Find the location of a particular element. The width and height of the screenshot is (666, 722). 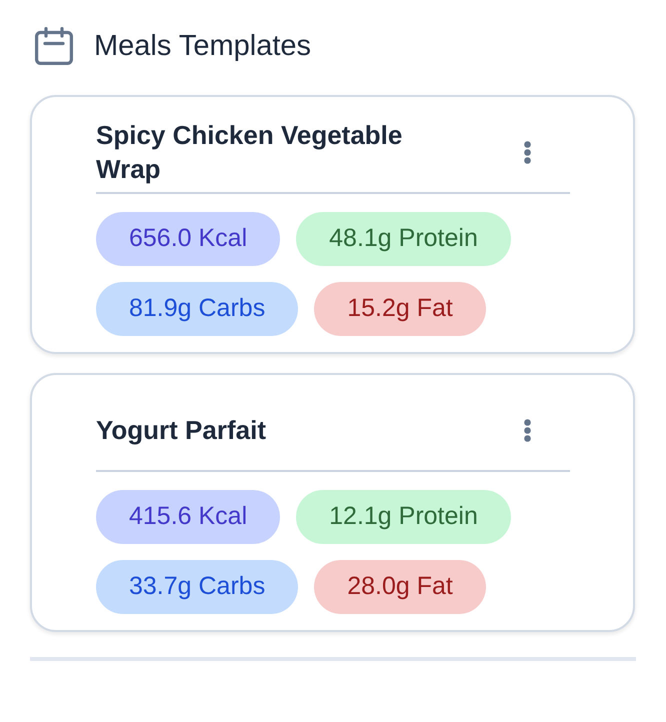

nutrition-chip: 33.7g Carbs is located at coordinates (197, 587).